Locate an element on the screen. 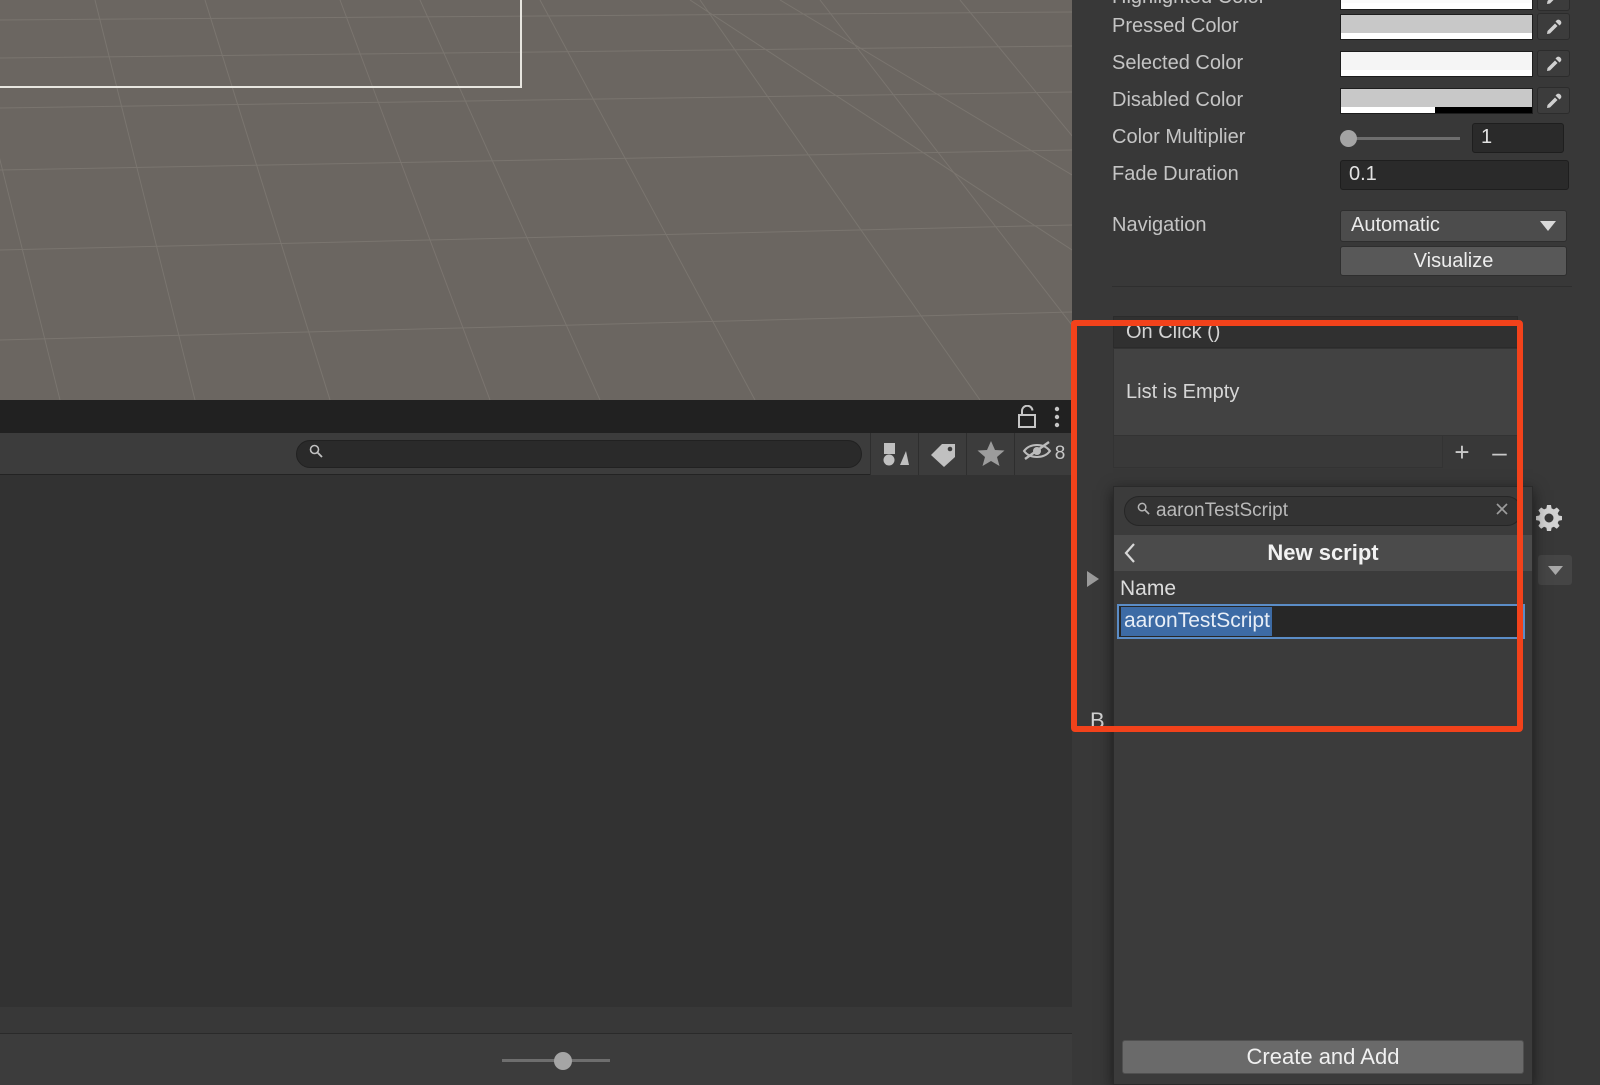 The height and width of the screenshot is (1085, 1600). inspector-row-disabled-color: Disabled Color is located at coordinates (1336, 100).